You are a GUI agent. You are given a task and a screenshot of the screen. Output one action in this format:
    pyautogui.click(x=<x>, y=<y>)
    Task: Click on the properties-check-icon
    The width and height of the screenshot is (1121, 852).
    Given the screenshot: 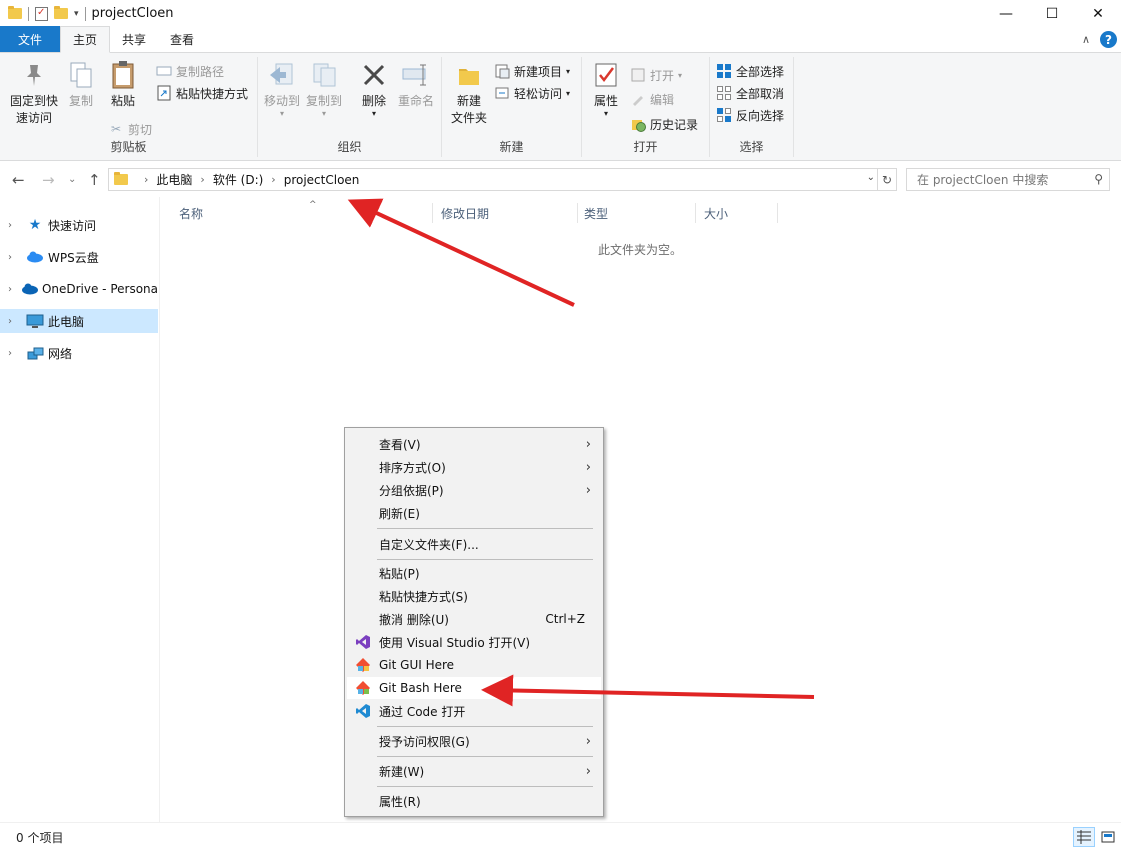 What is the action you would take?
    pyautogui.click(x=606, y=75)
    